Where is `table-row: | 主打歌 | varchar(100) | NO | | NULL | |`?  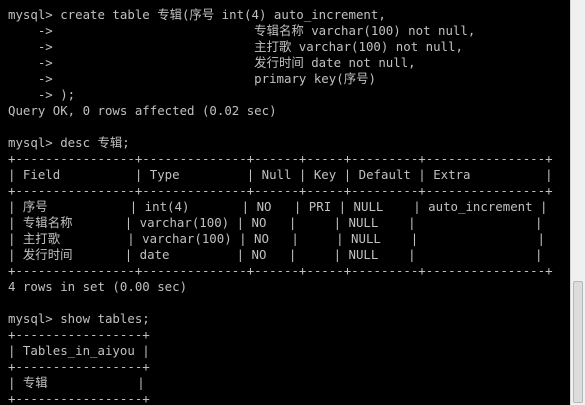 table-row: | 主打歌 | varchar(100) | NO | | NULL | | is located at coordinates (276, 238).